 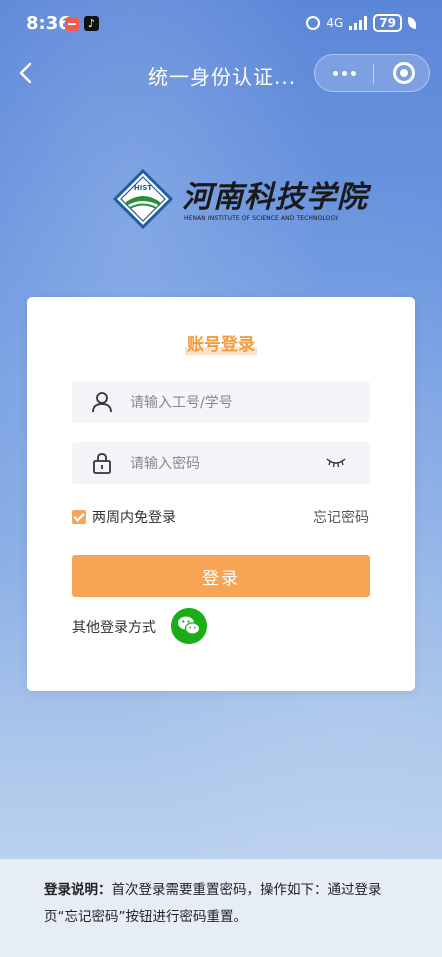 I want to click on login-button: 登录, so click(x=221, y=576).